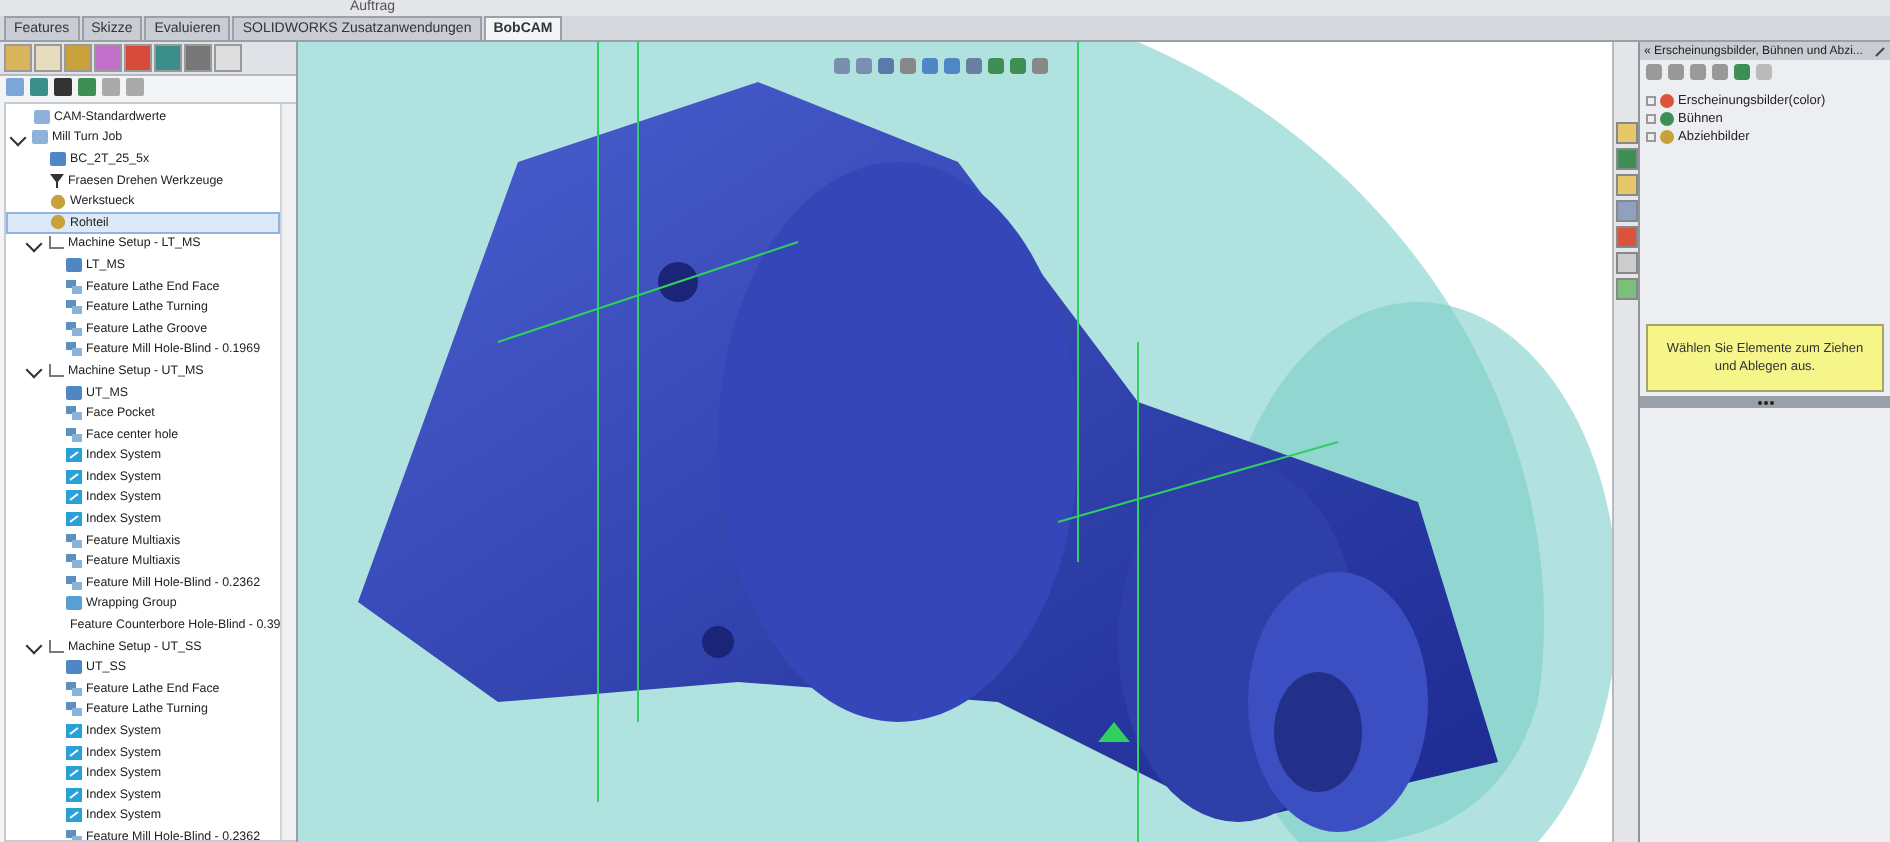 This screenshot has width=1890, height=842. Describe the element at coordinates (74, 834) in the screenshot. I see `feature-icon` at that location.